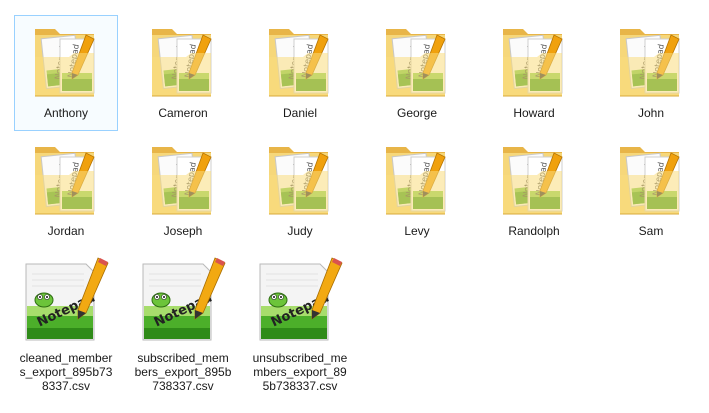  I want to click on folder-item-jordan: Notepad Notepad Jordan, so click(66, 191).